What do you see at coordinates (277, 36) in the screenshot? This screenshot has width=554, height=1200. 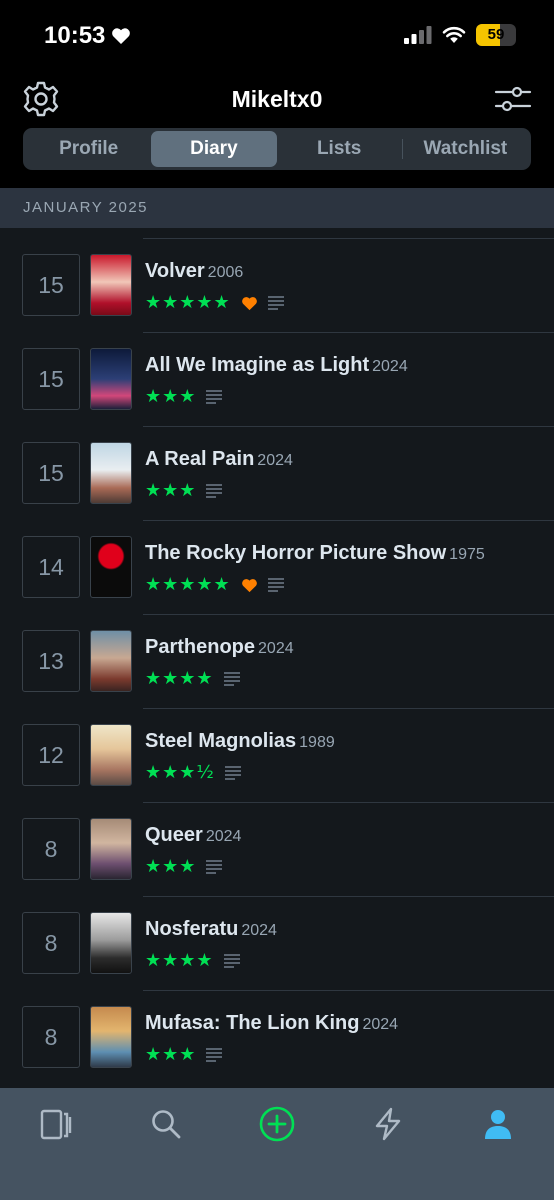 I see `status-bar: 10:53 59` at bounding box center [277, 36].